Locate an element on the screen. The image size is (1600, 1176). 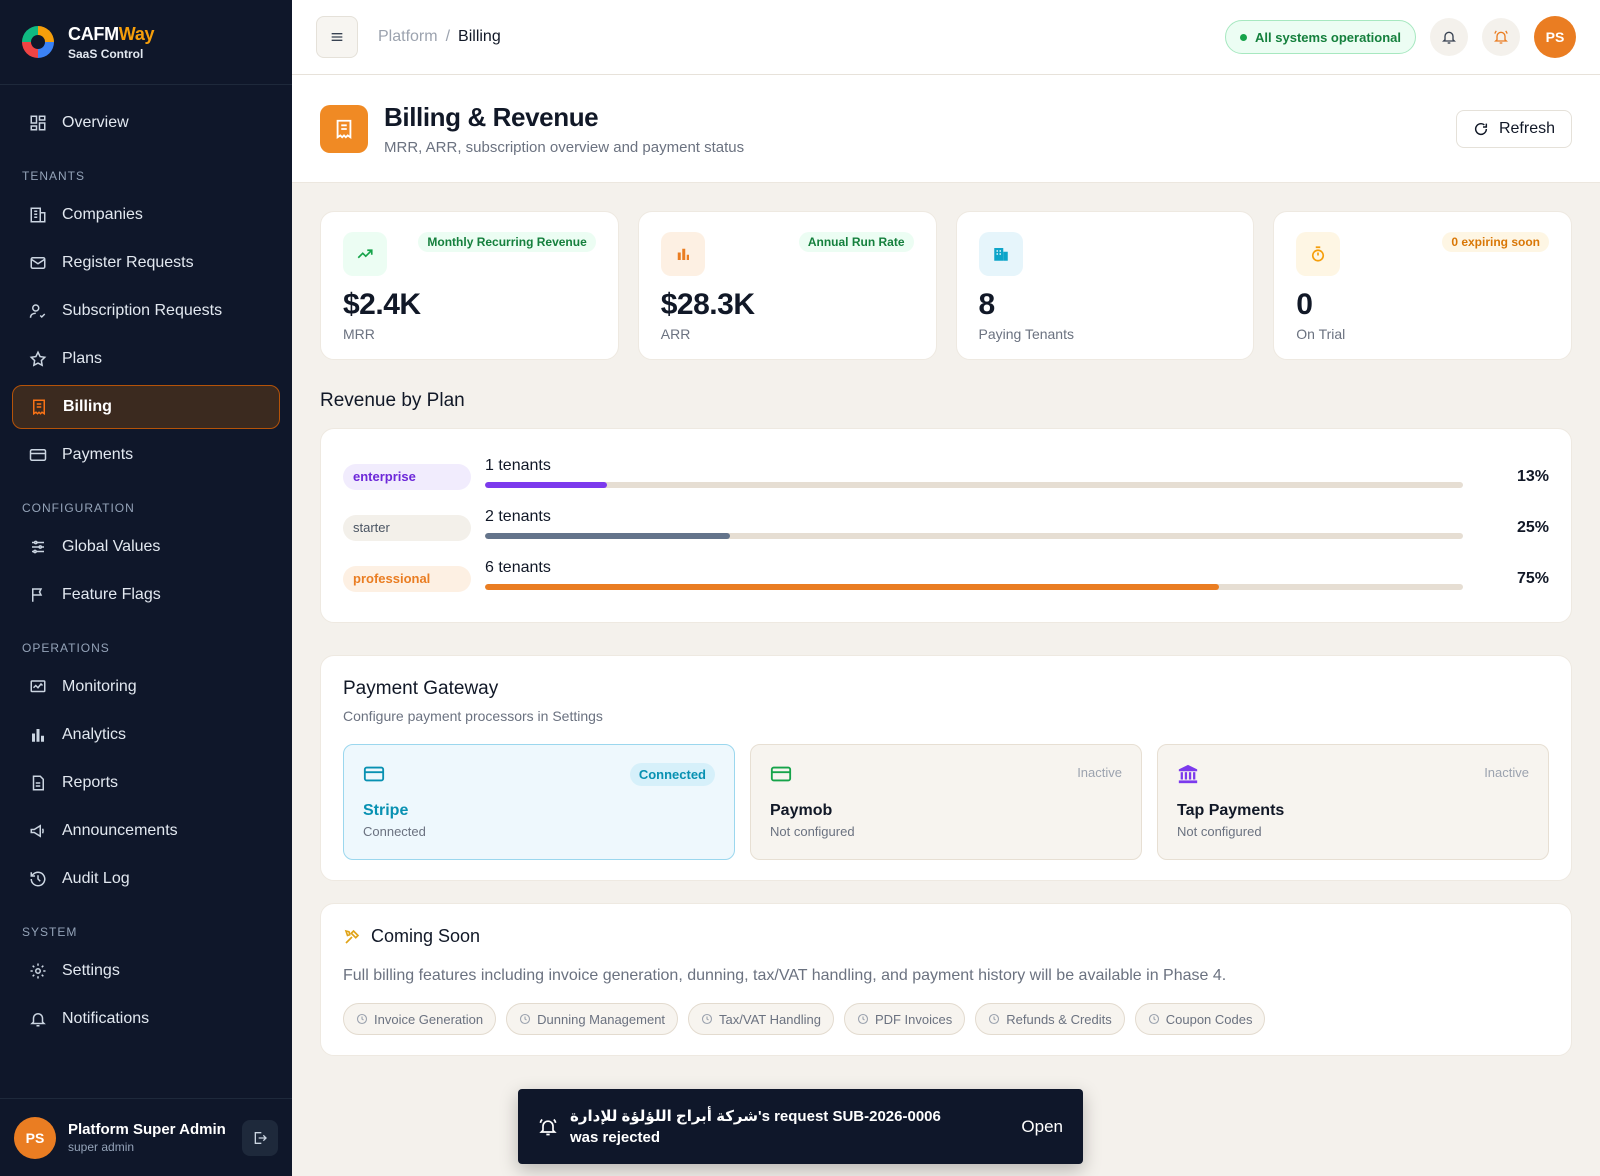
plan-badge: enterprise is located at coordinates (407, 476).